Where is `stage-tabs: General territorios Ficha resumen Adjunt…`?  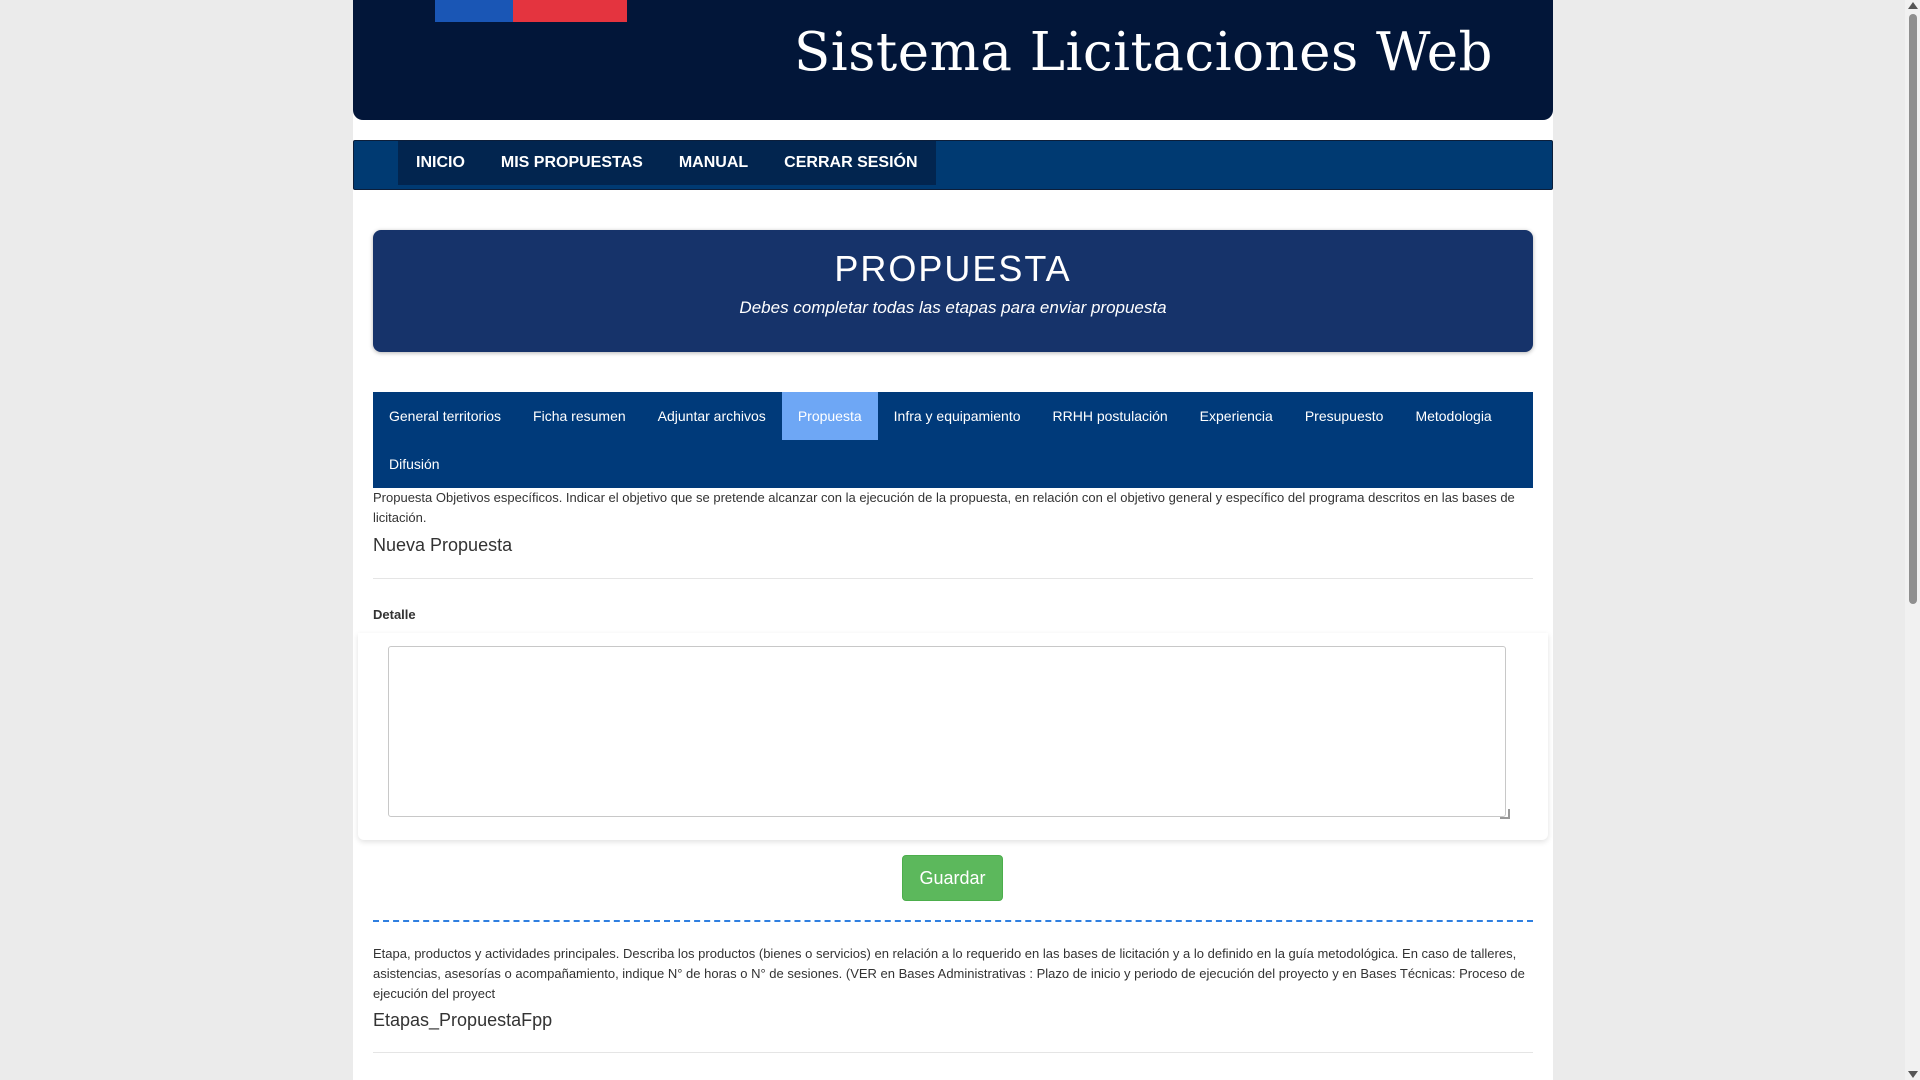
stage-tabs: General territorios Ficha resumen Adjunt… is located at coordinates (953, 440).